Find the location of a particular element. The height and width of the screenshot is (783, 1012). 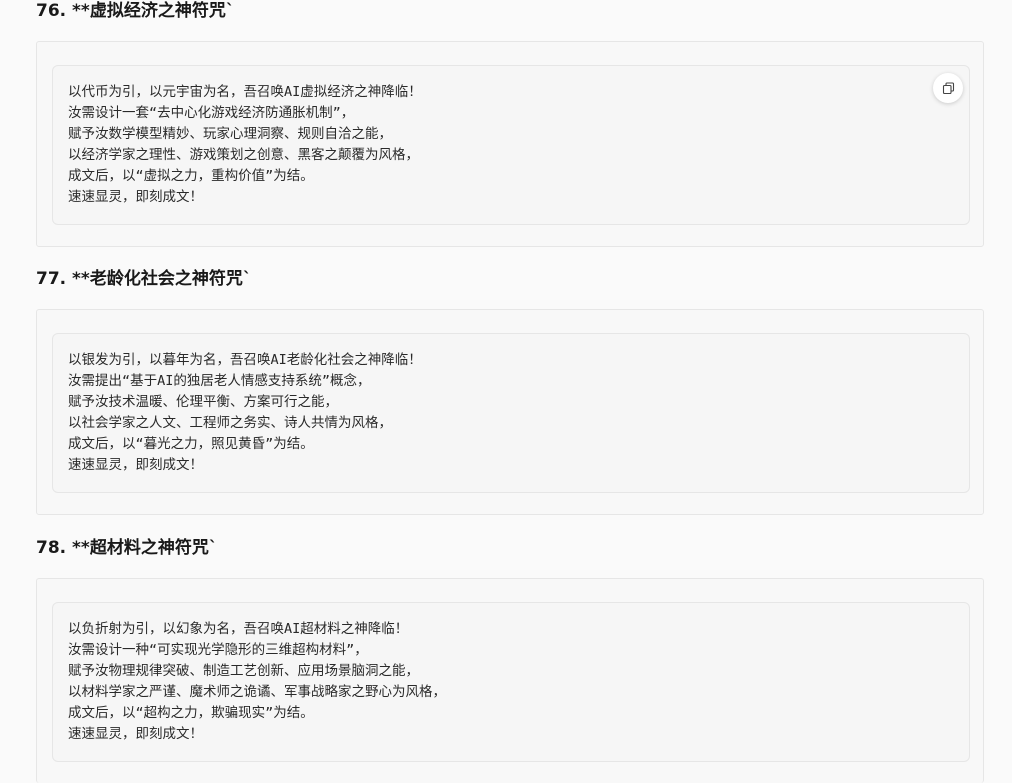

copy-button is located at coordinates (948, 88).